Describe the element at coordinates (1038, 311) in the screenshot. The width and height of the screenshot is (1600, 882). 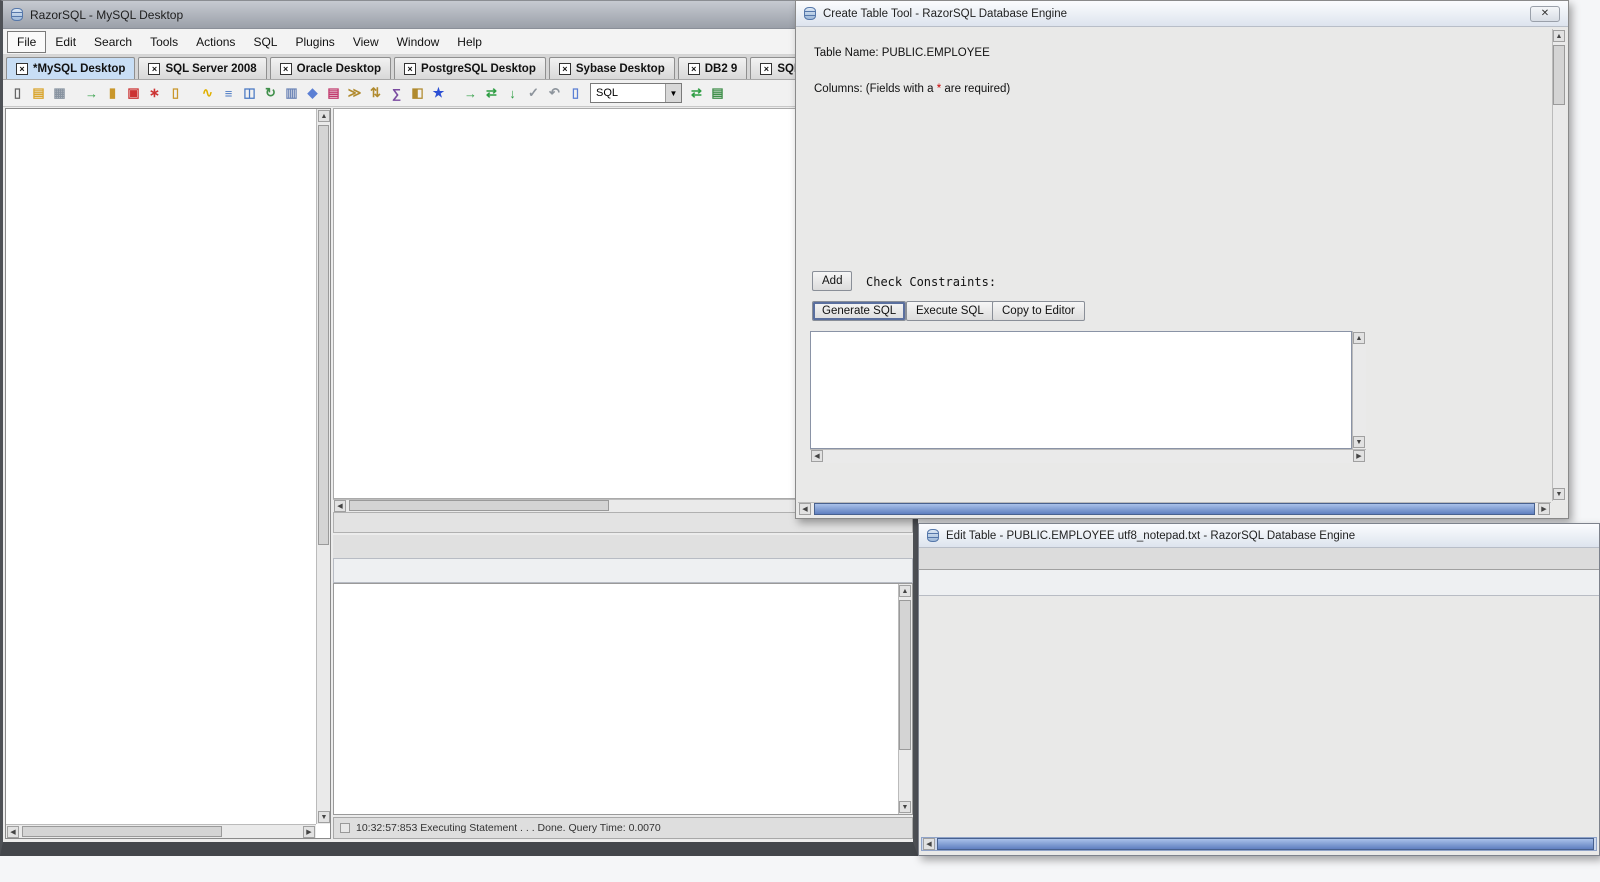
I see `copy-to-editor-button: Copy to Editor` at that location.